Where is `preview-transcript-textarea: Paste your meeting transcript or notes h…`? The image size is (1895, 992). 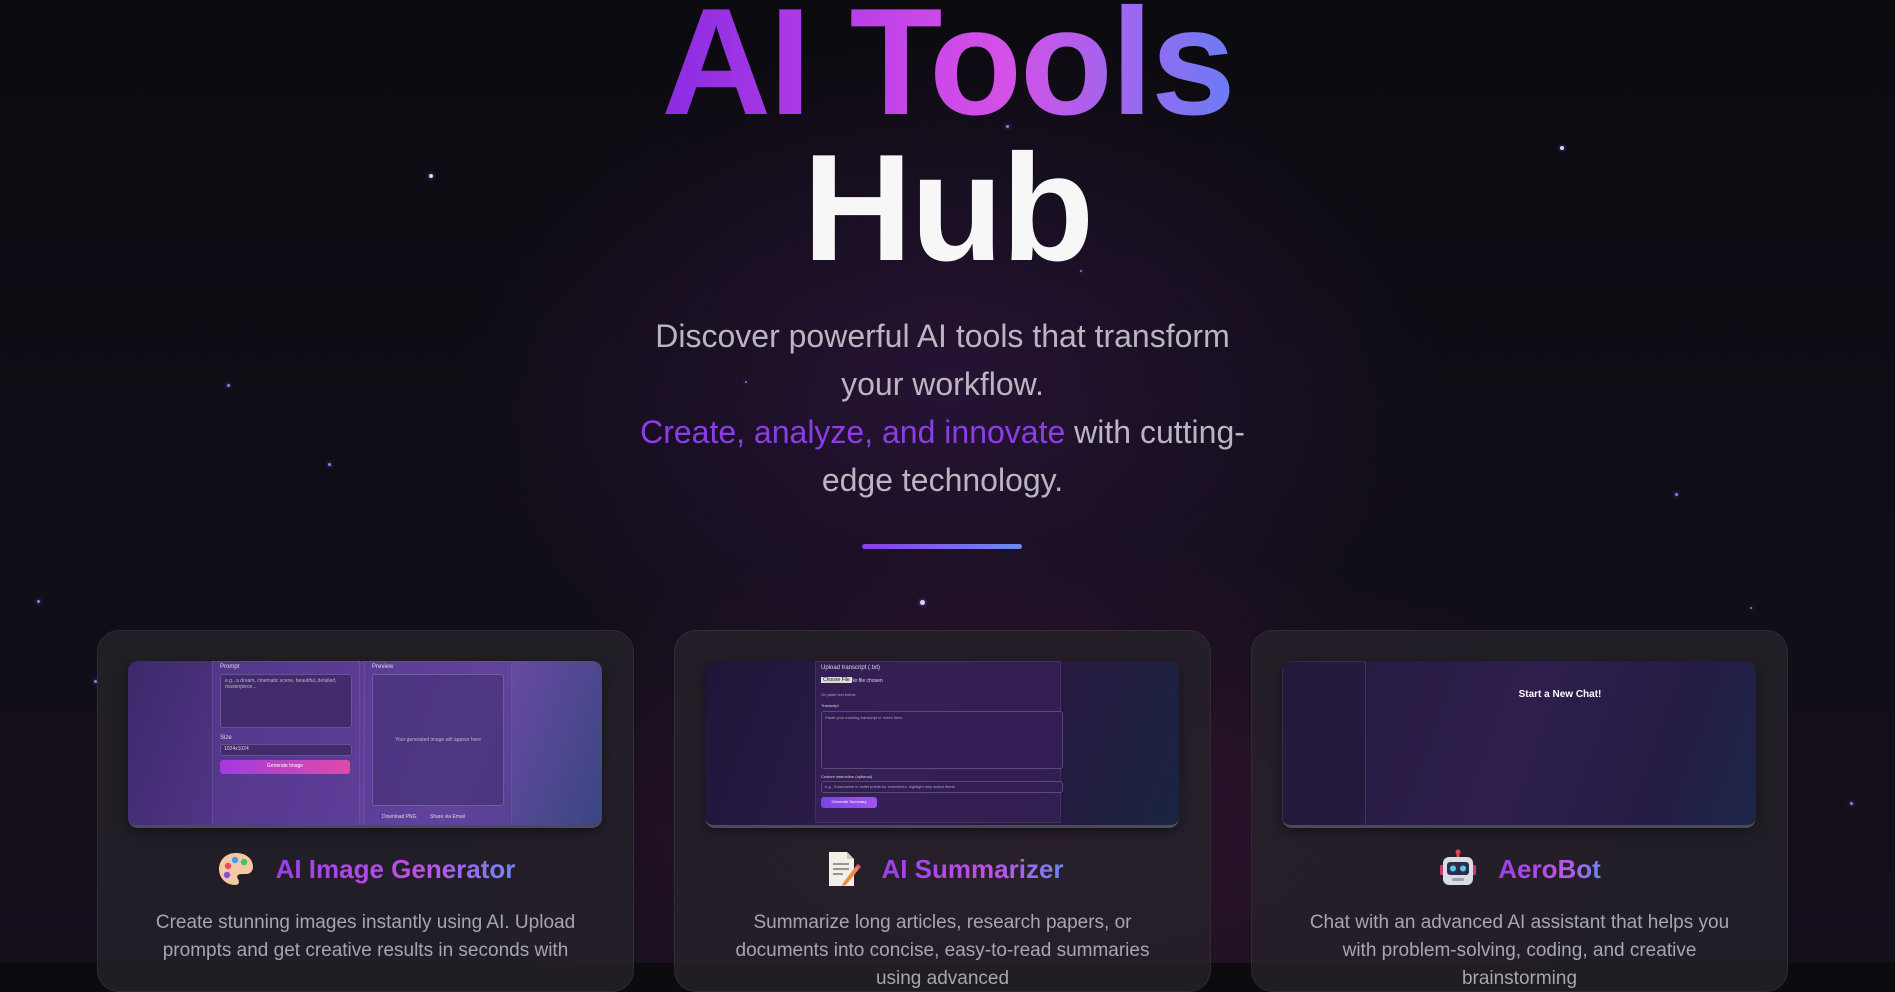 preview-transcript-textarea: Paste your meeting transcript or notes h… is located at coordinates (942, 740).